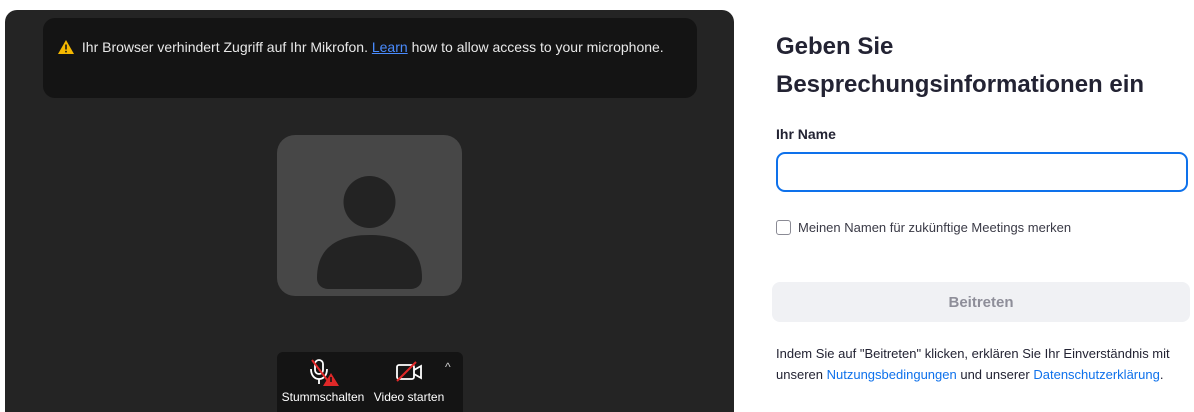  I want to click on video-label: Video starten, so click(409, 397).